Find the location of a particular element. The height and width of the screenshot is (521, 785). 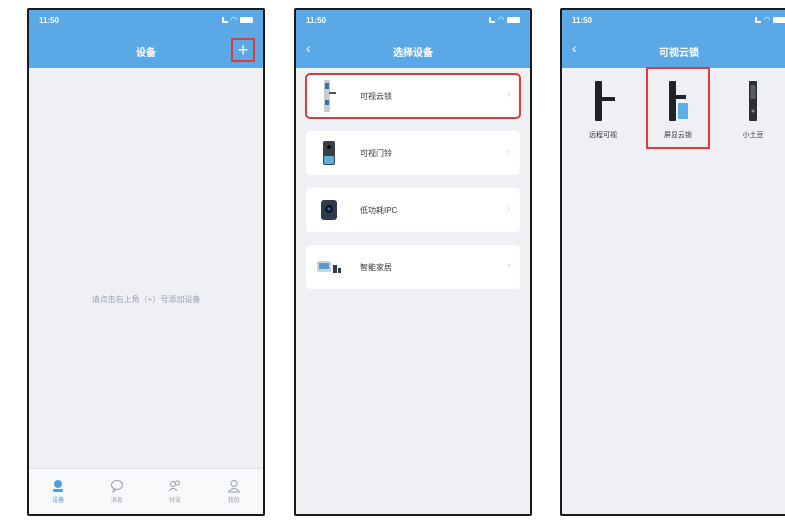

device-type-label: 低功耗IPC is located at coordinates (379, 210).